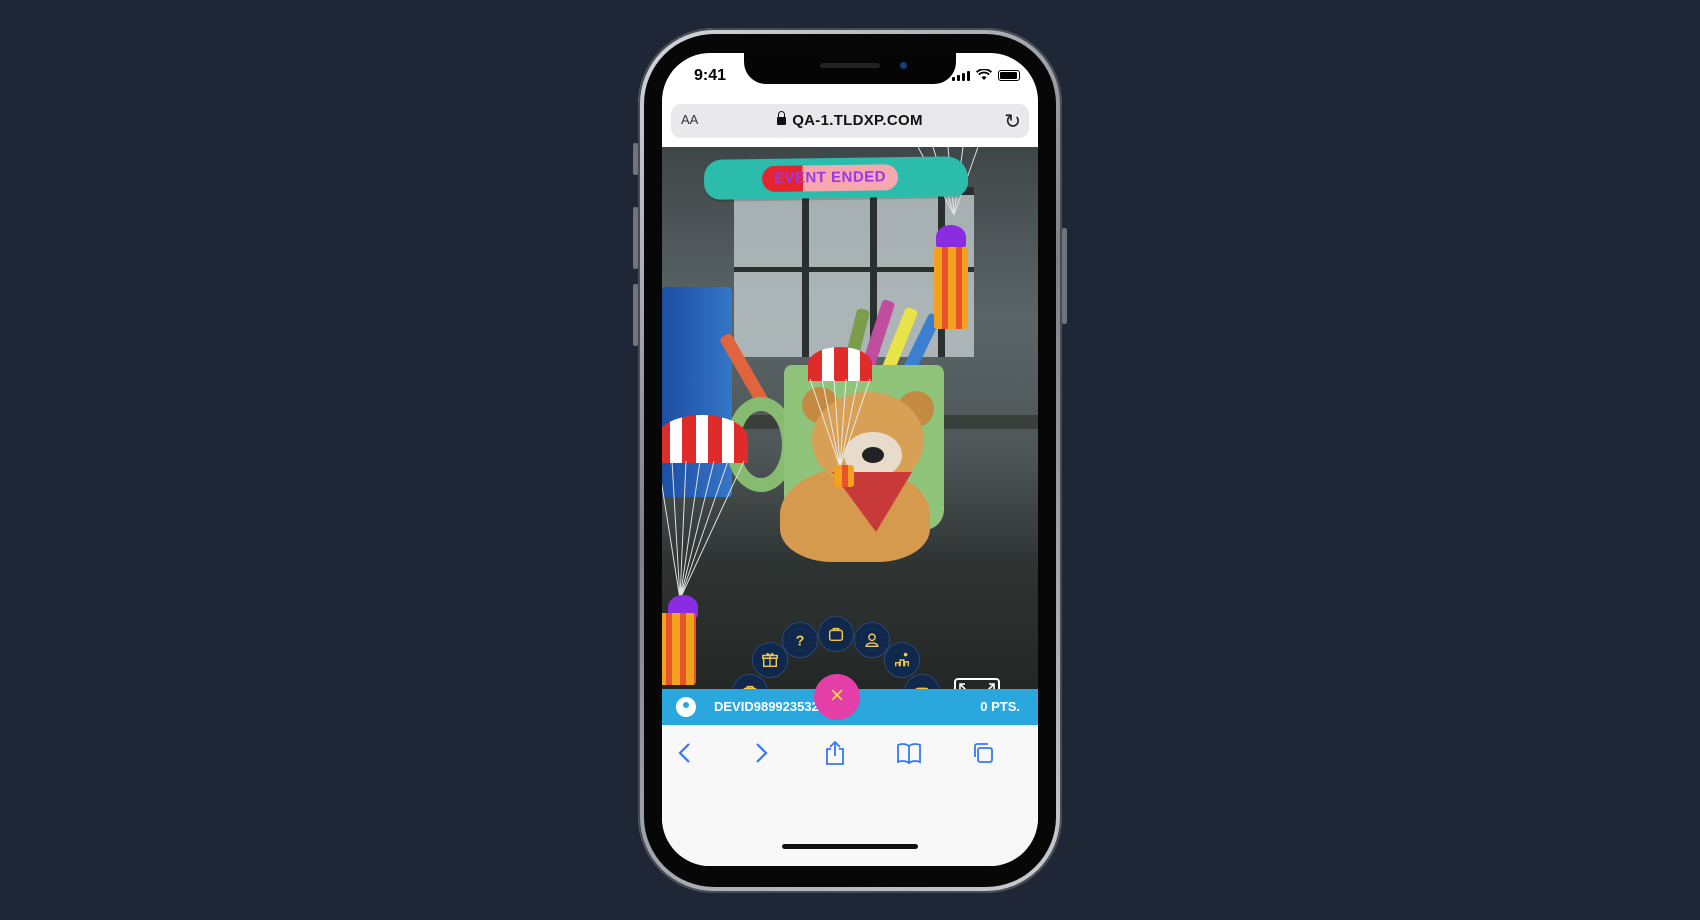 Image resolution: width=1700 pixels, height=920 pixels. What do you see at coordinates (961, 76) in the screenshot?
I see `cellular-signal-icon` at bounding box center [961, 76].